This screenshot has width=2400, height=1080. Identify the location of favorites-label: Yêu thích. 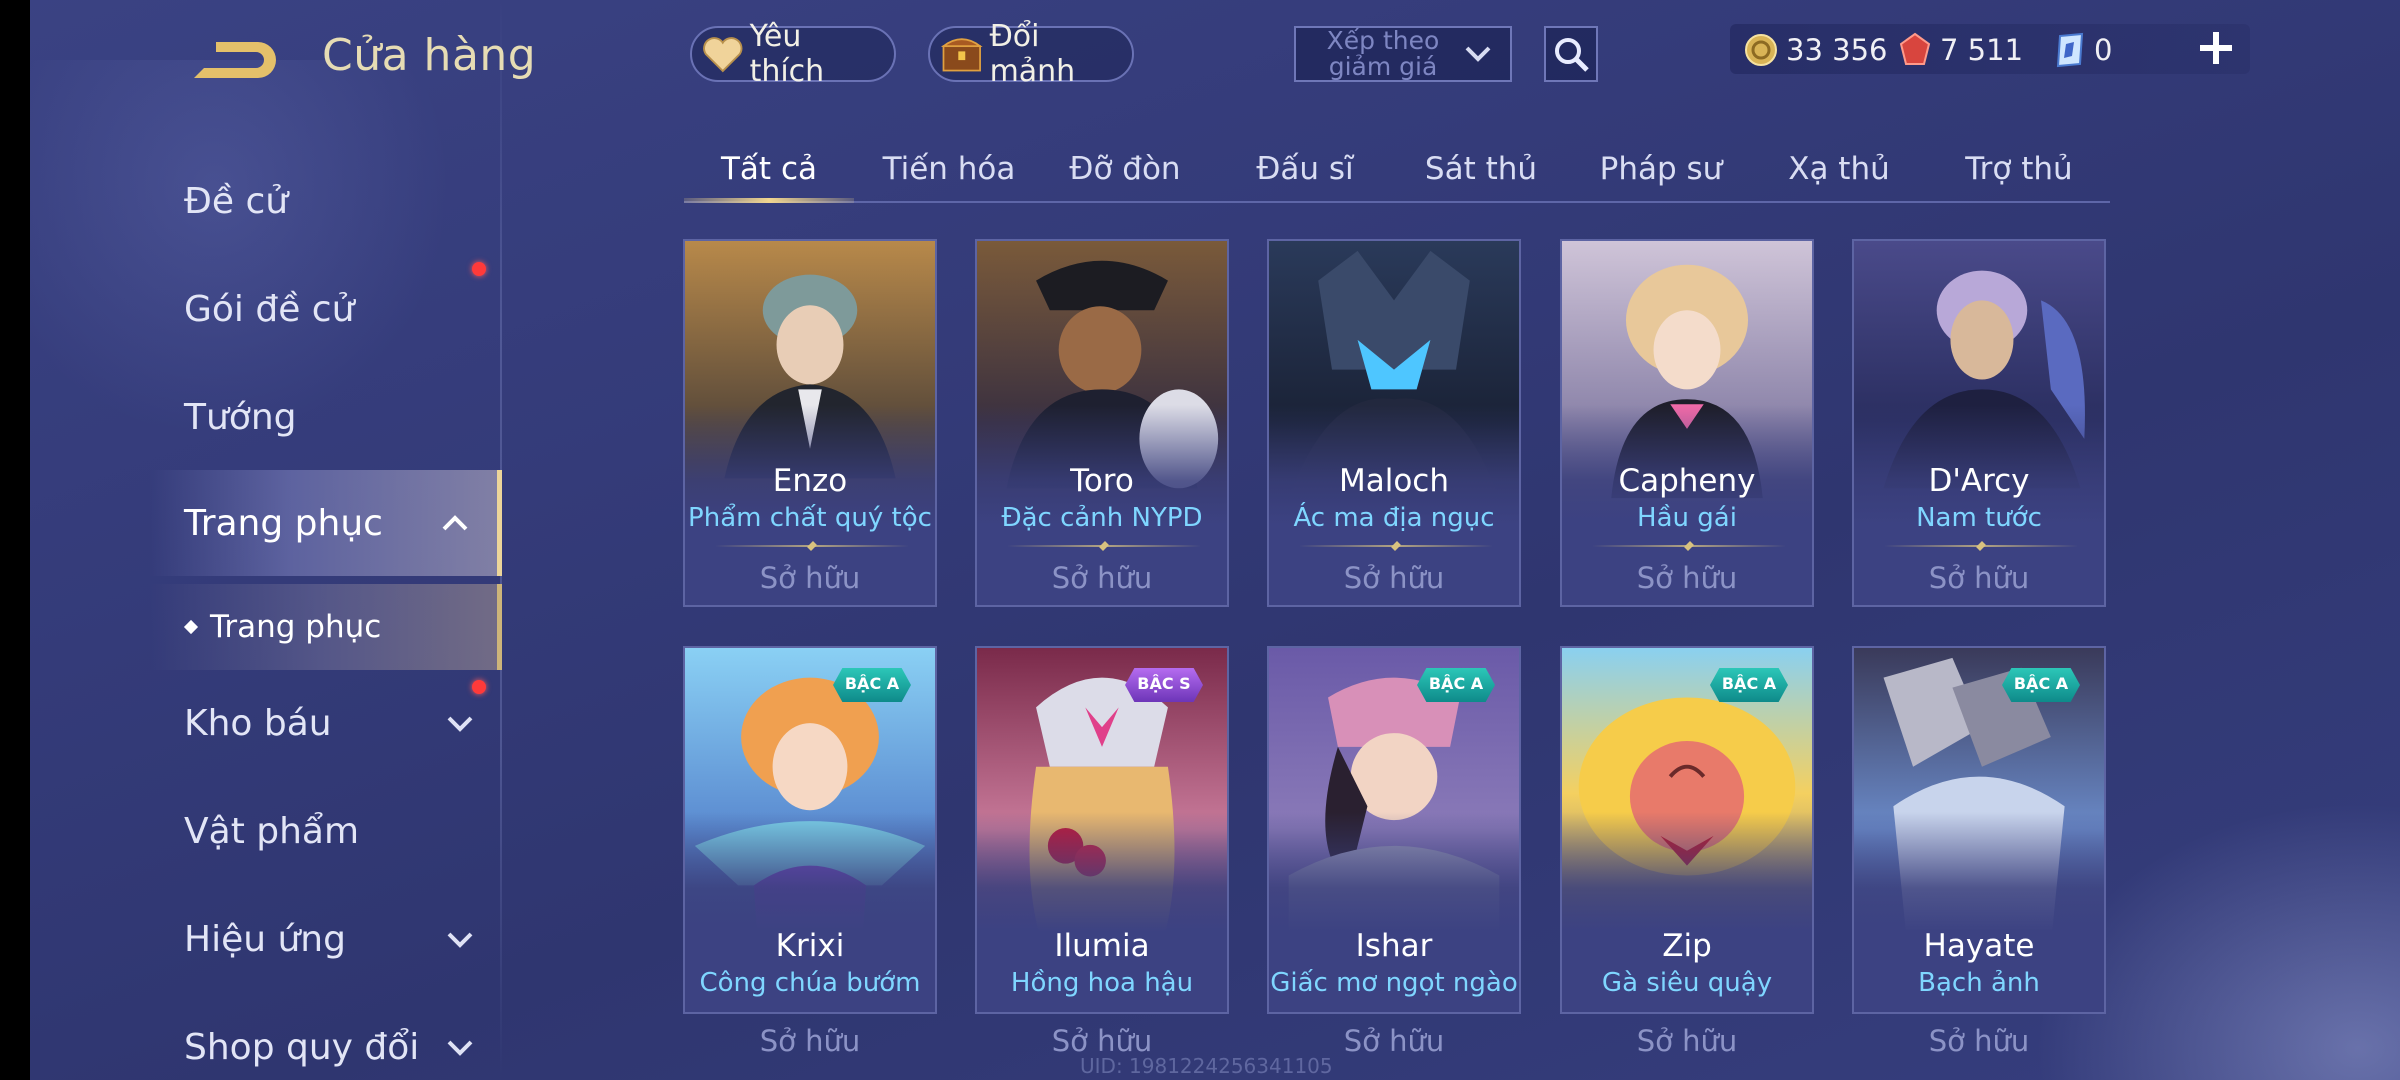
(787, 54).